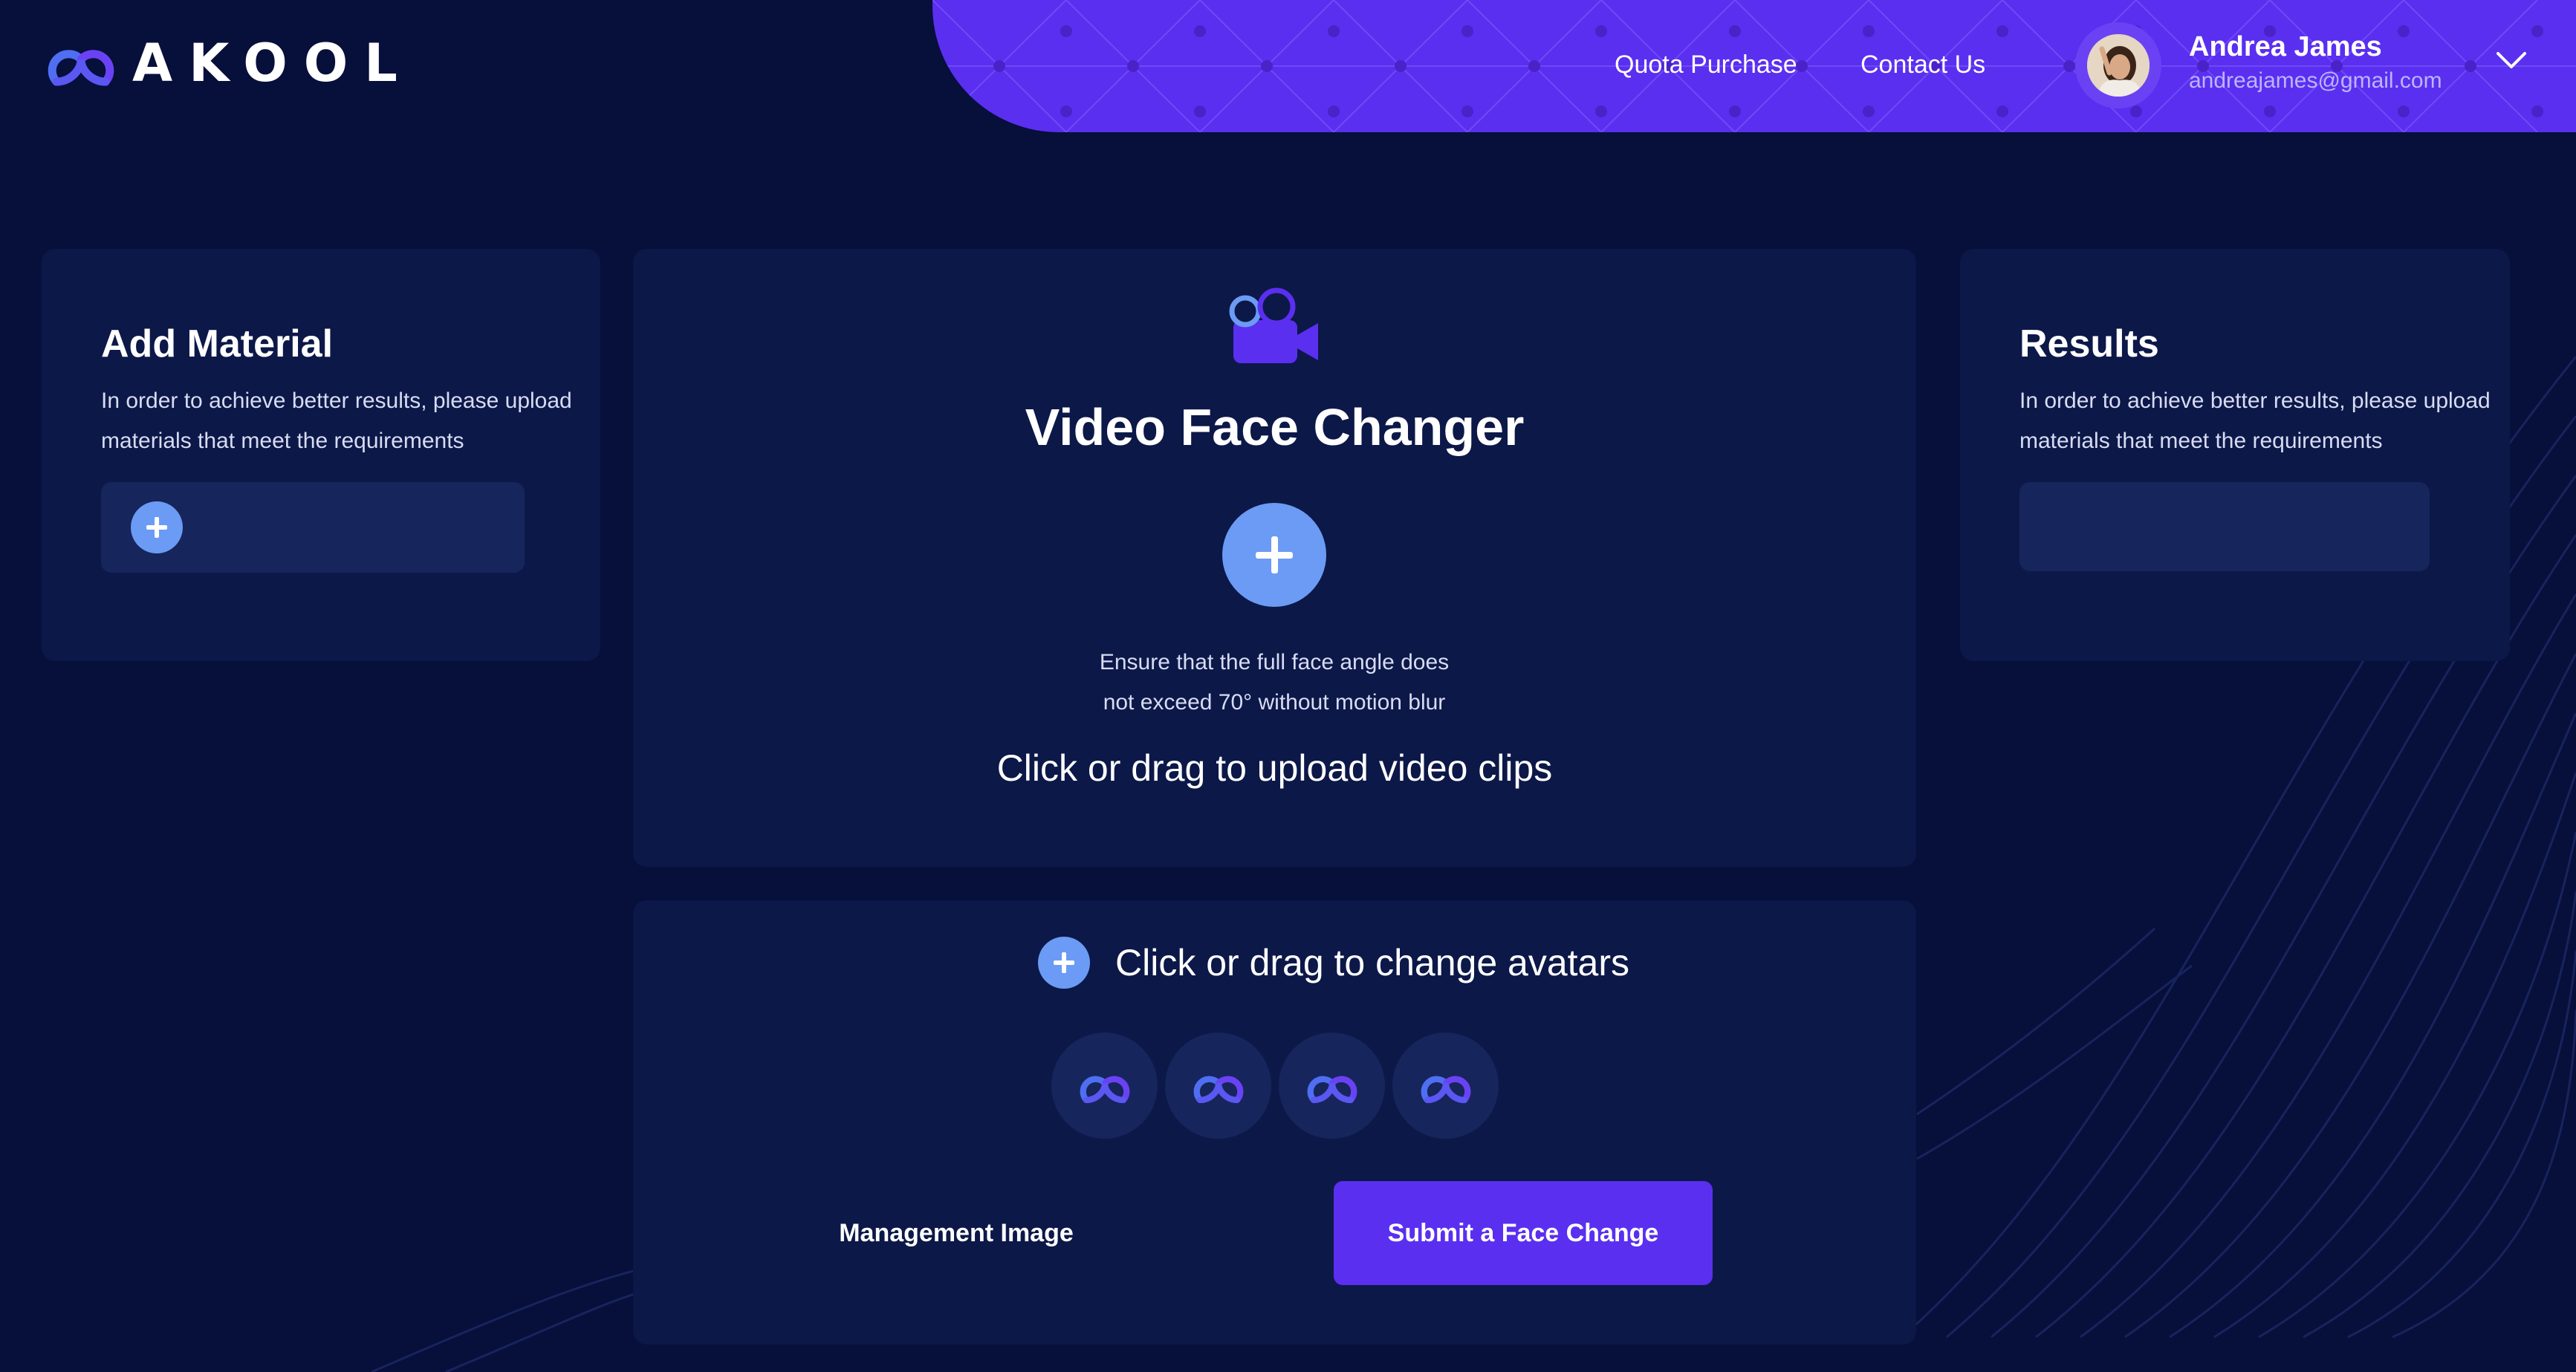 The image size is (2576, 1372). I want to click on upload-video-label: Click or drag to upload video clips, so click(1274, 768).